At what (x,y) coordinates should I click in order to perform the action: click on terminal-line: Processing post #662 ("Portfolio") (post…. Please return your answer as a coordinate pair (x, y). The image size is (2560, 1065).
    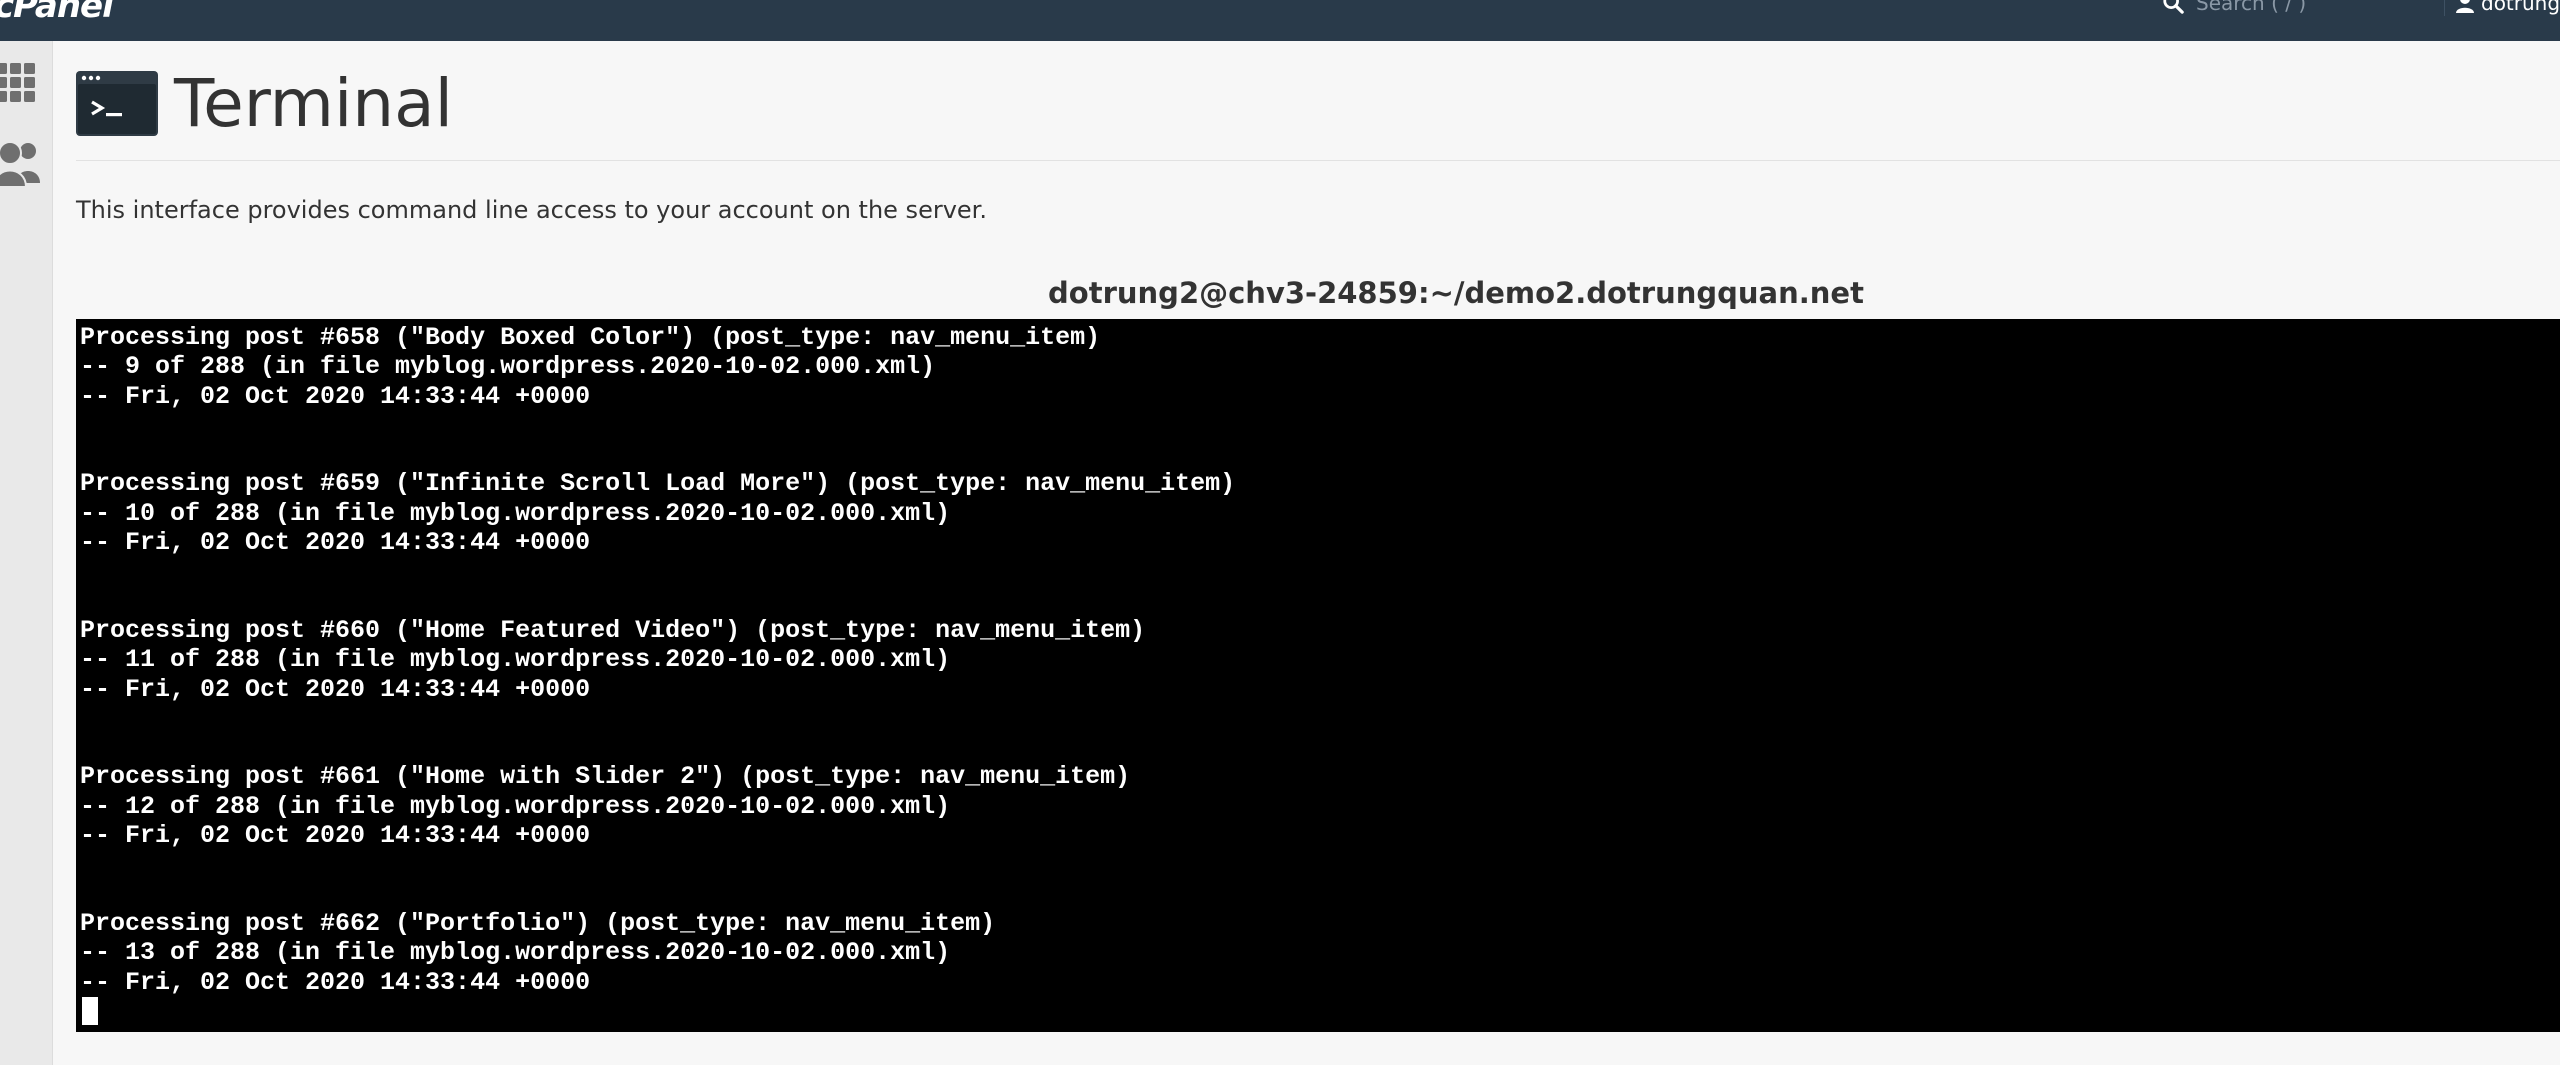
    Looking at the image, I should click on (538, 923).